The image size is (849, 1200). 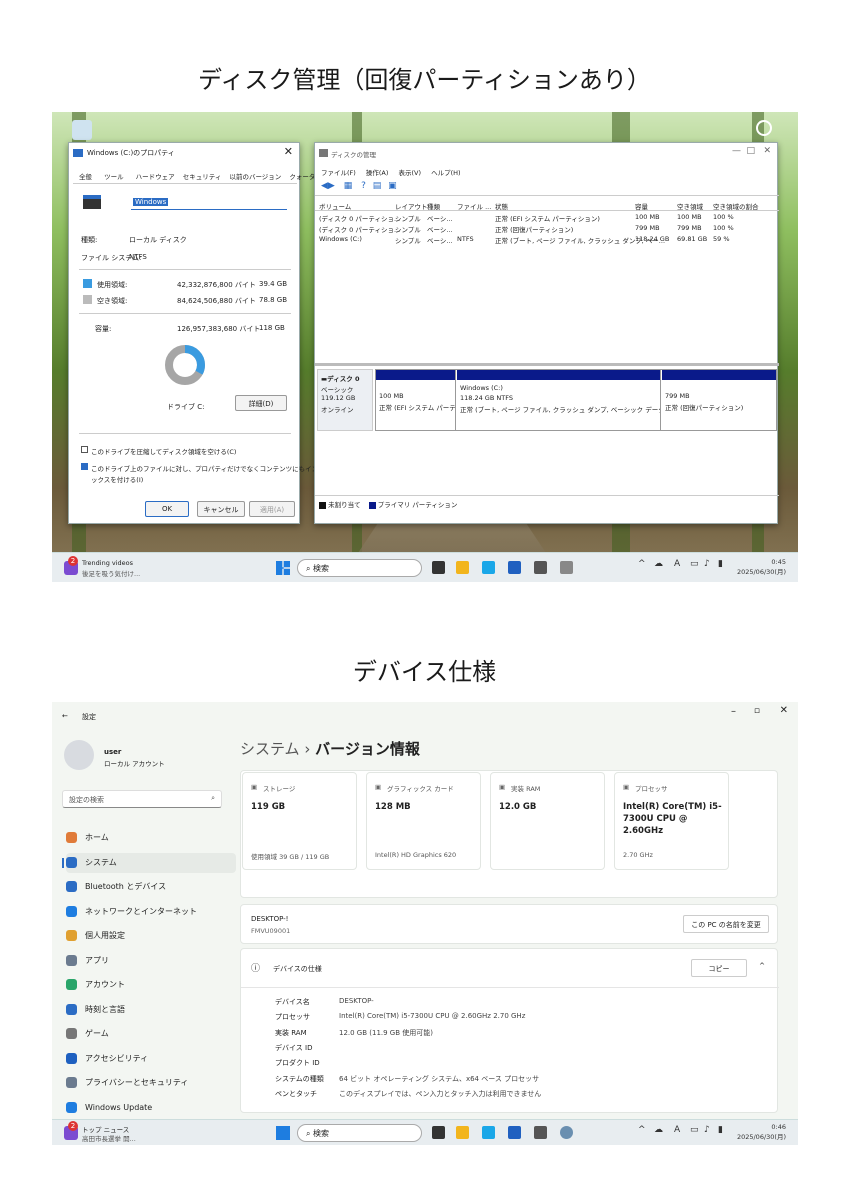 What do you see at coordinates (65, 716) in the screenshot?
I see `back-arrow-icon: ←` at bounding box center [65, 716].